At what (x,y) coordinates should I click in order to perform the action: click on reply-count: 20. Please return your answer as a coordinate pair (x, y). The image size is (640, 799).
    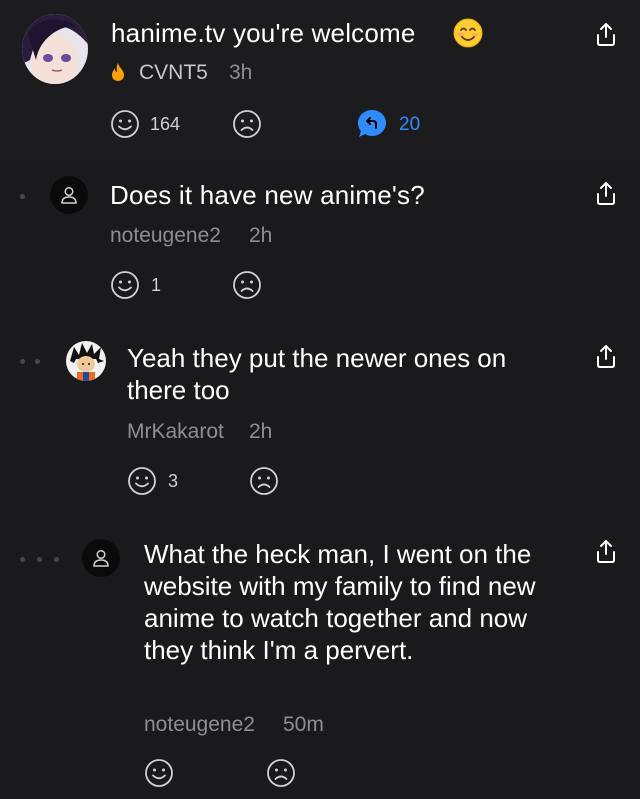
    Looking at the image, I should click on (409, 125).